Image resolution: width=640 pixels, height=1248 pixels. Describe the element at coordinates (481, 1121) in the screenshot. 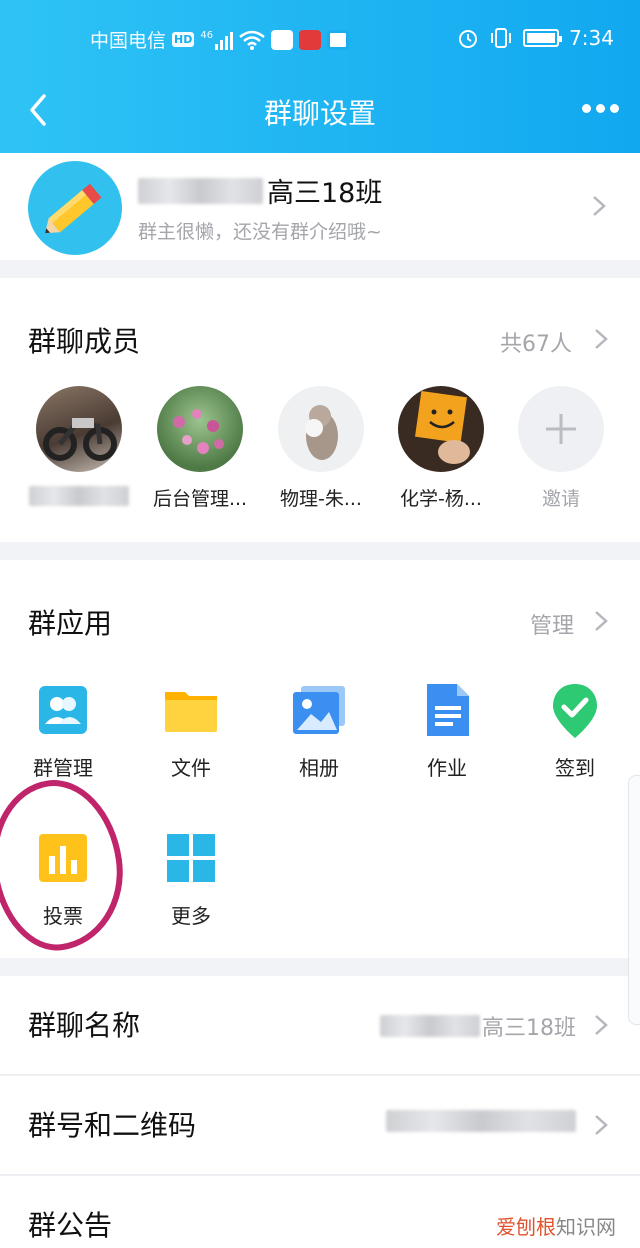

I see `row-value` at that location.